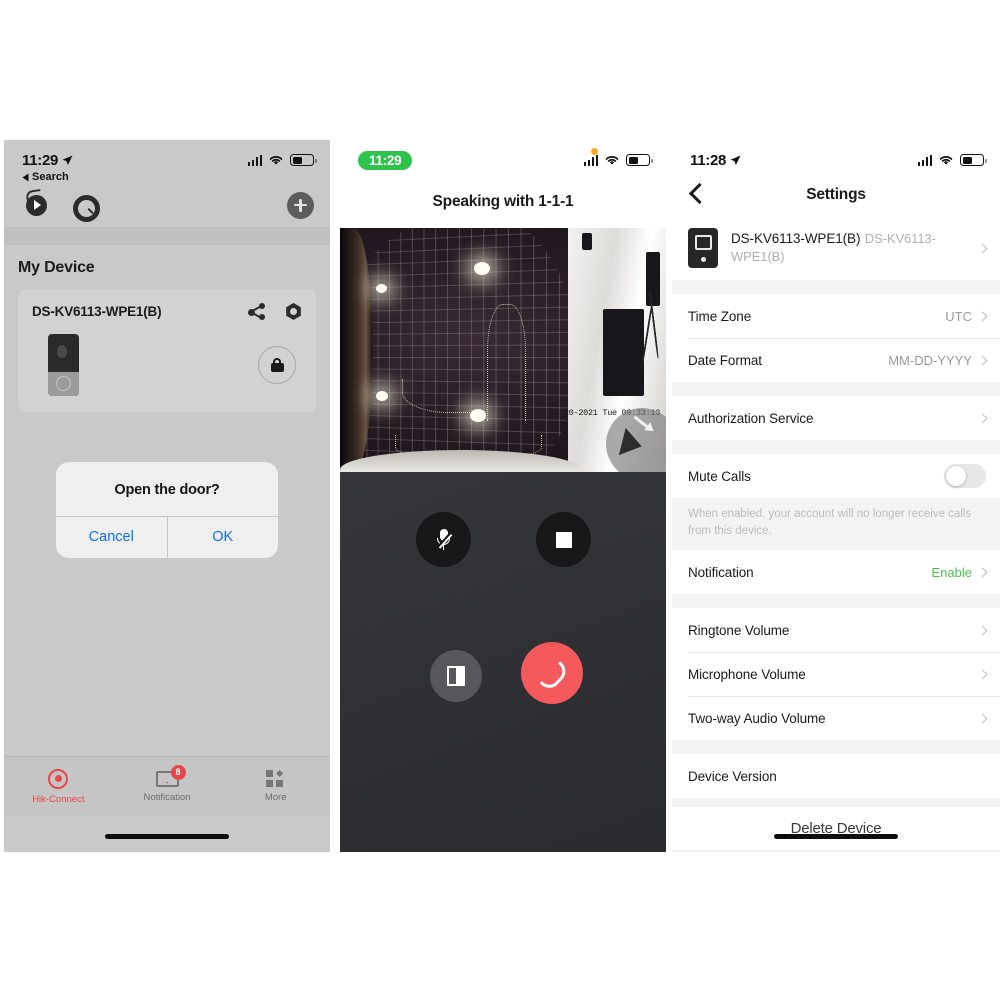  I want to click on page-title: Settings, so click(836, 194).